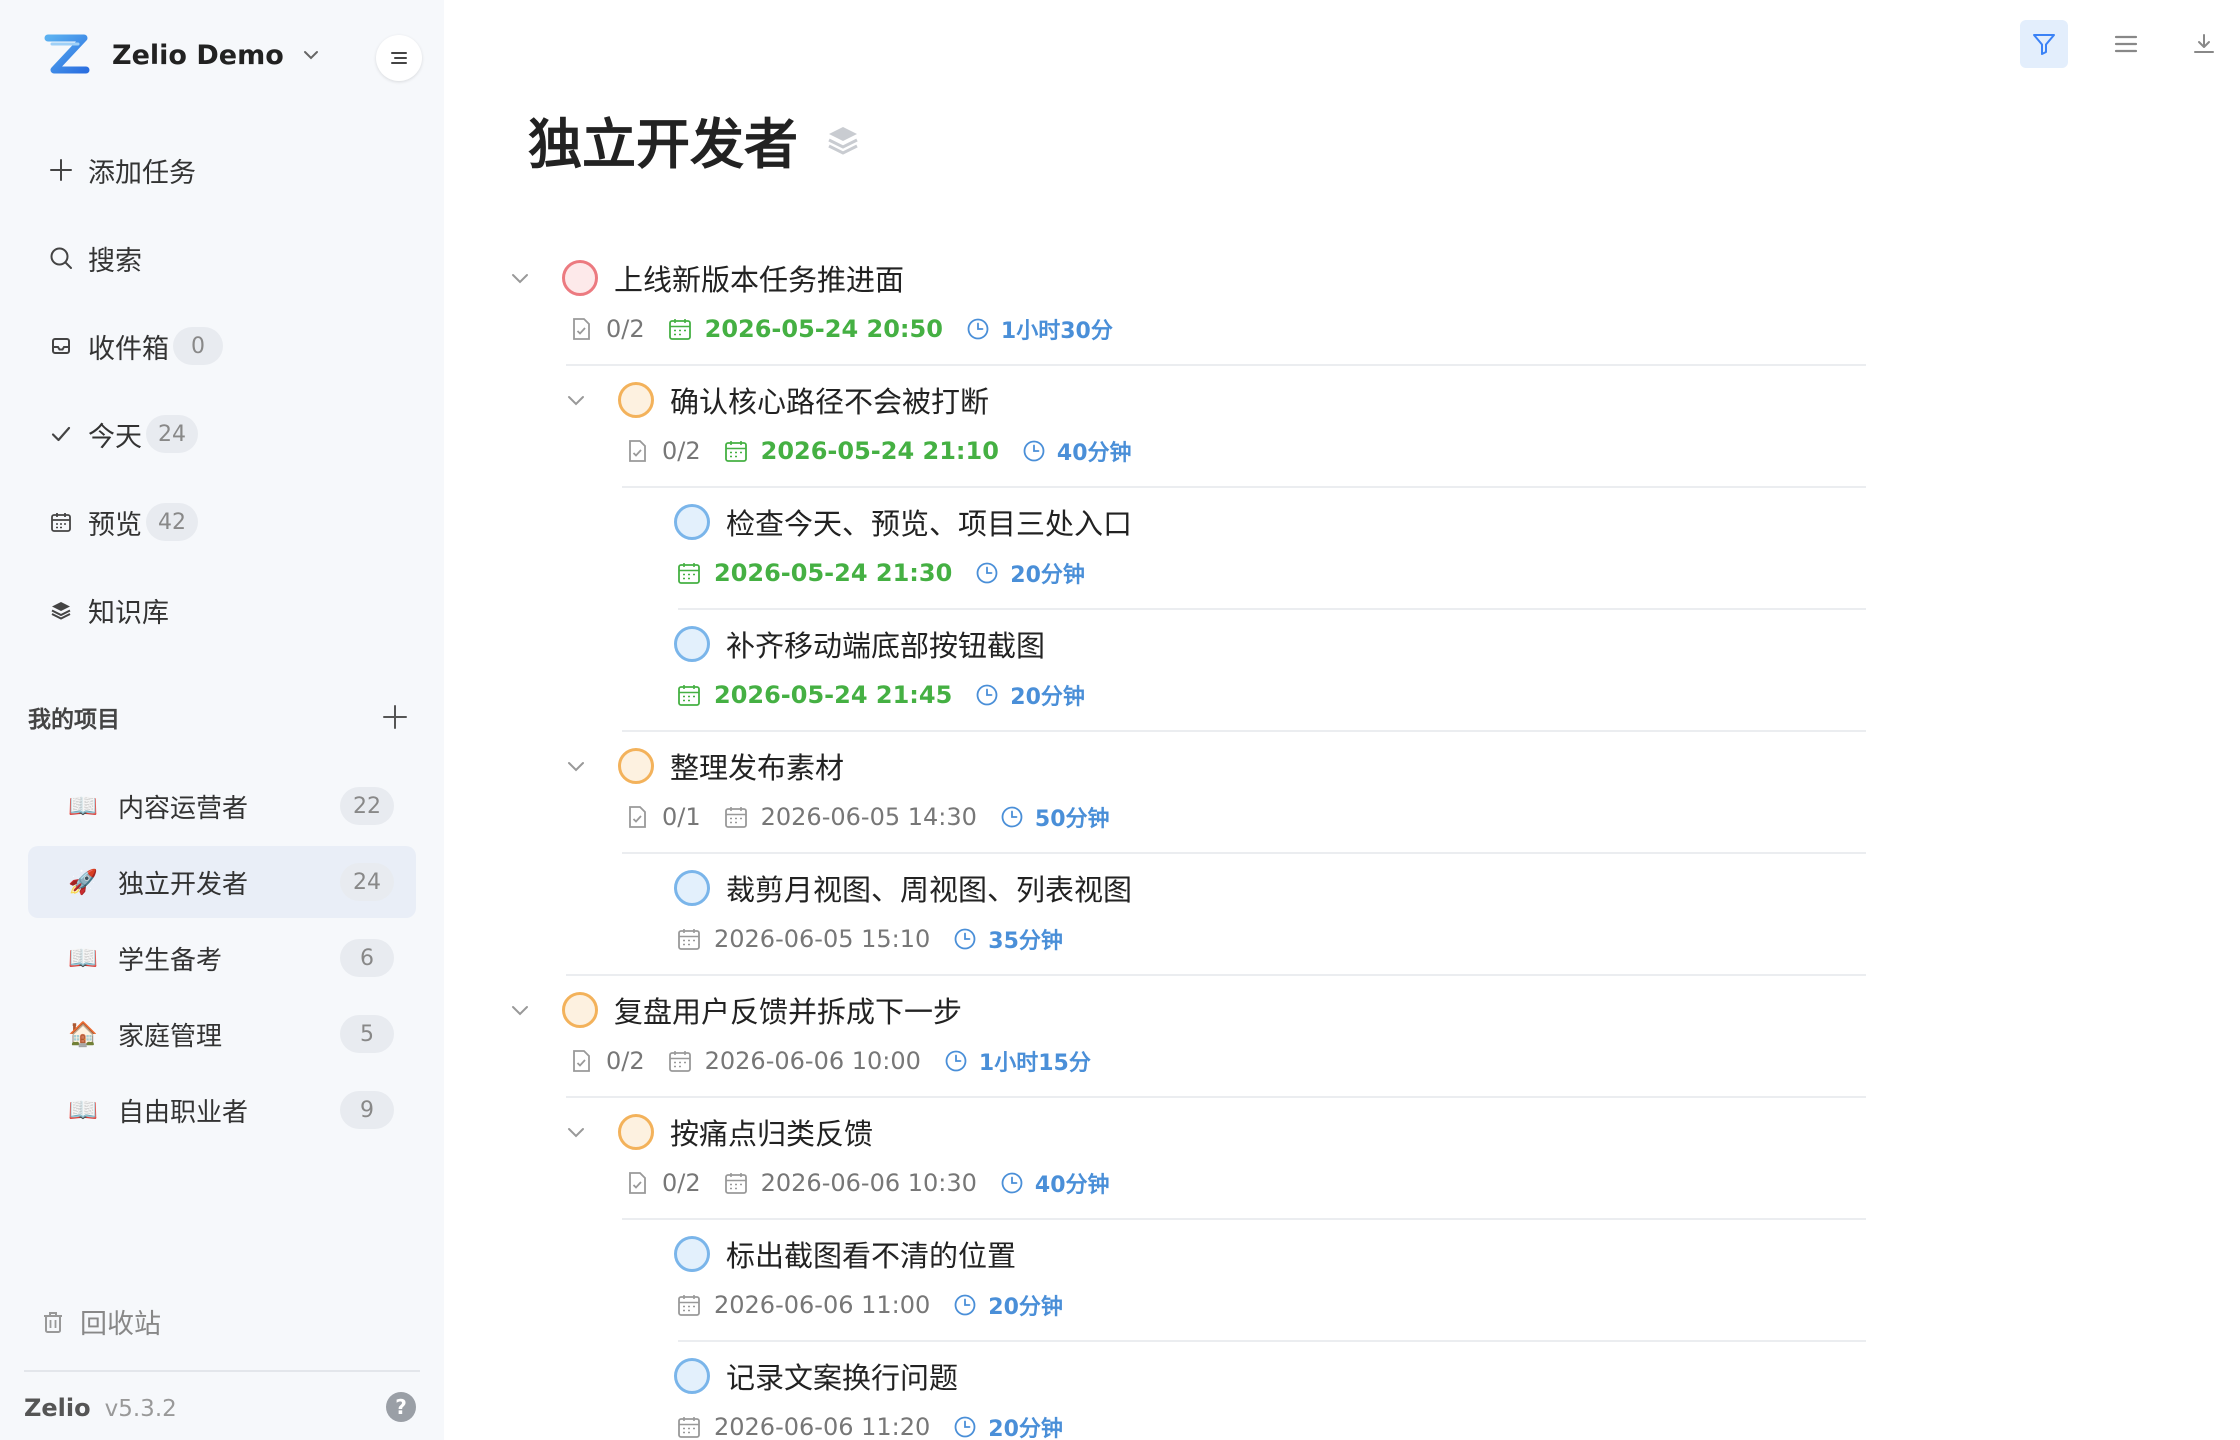 The width and height of the screenshot is (2240, 1440). What do you see at coordinates (367, 1034) in the screenshot?
I see `project-count-badge: 5` at bounding box center [367, 1034].